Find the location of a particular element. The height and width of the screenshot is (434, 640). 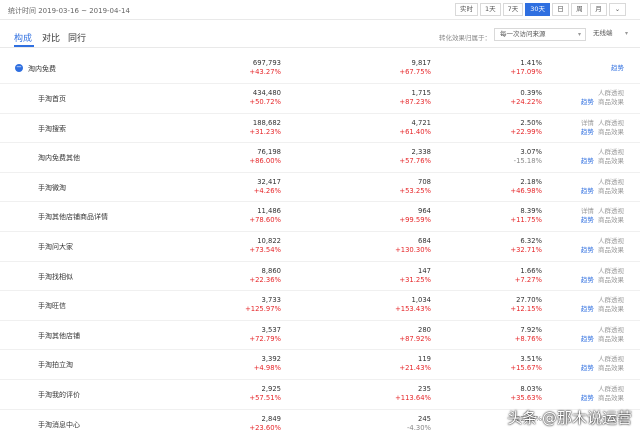

chevron-down-icon: ▾ is located at coordinates (579, 34).